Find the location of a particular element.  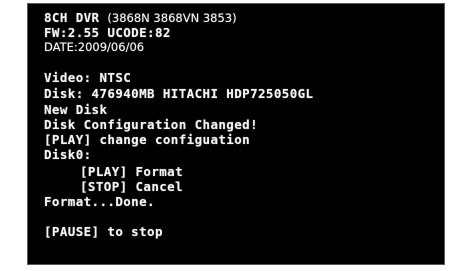

dvr-model: 8CH DVR is located at coordinates (72, 17).